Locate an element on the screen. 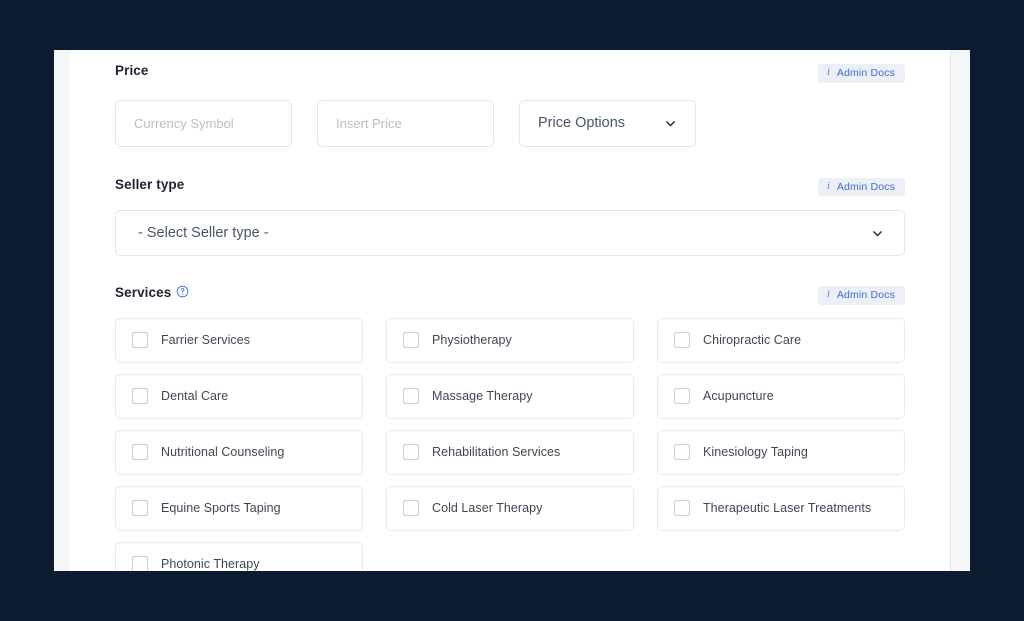  service-label: Cold Laser Therapy is located at coordinates (487, 508).